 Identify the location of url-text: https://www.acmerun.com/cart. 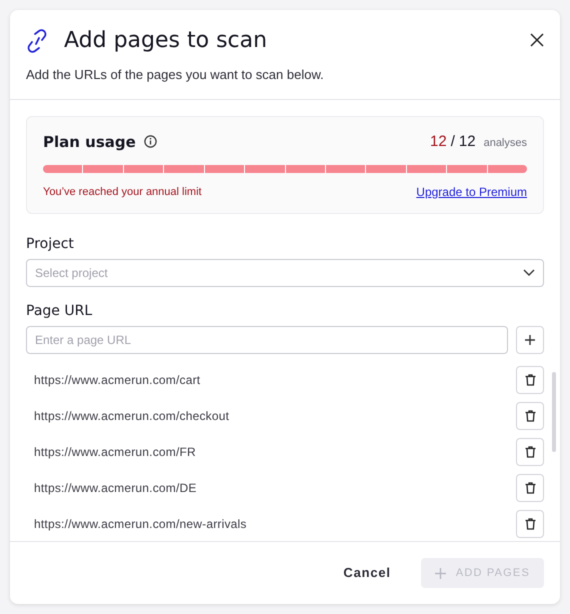
(117, 380).